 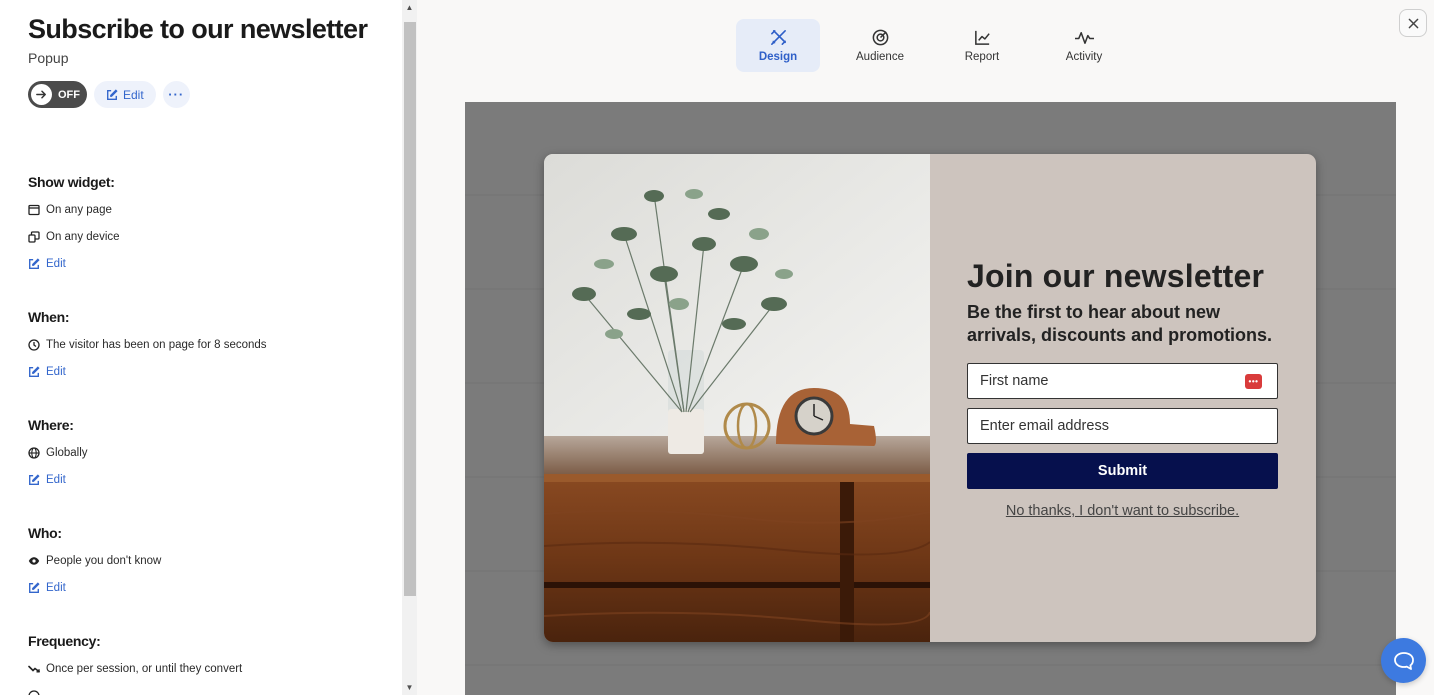 What do you see at coordinates (79, 209) in the screenshot?
I see `rule-text: On any page` at bounding box center [79, 209].